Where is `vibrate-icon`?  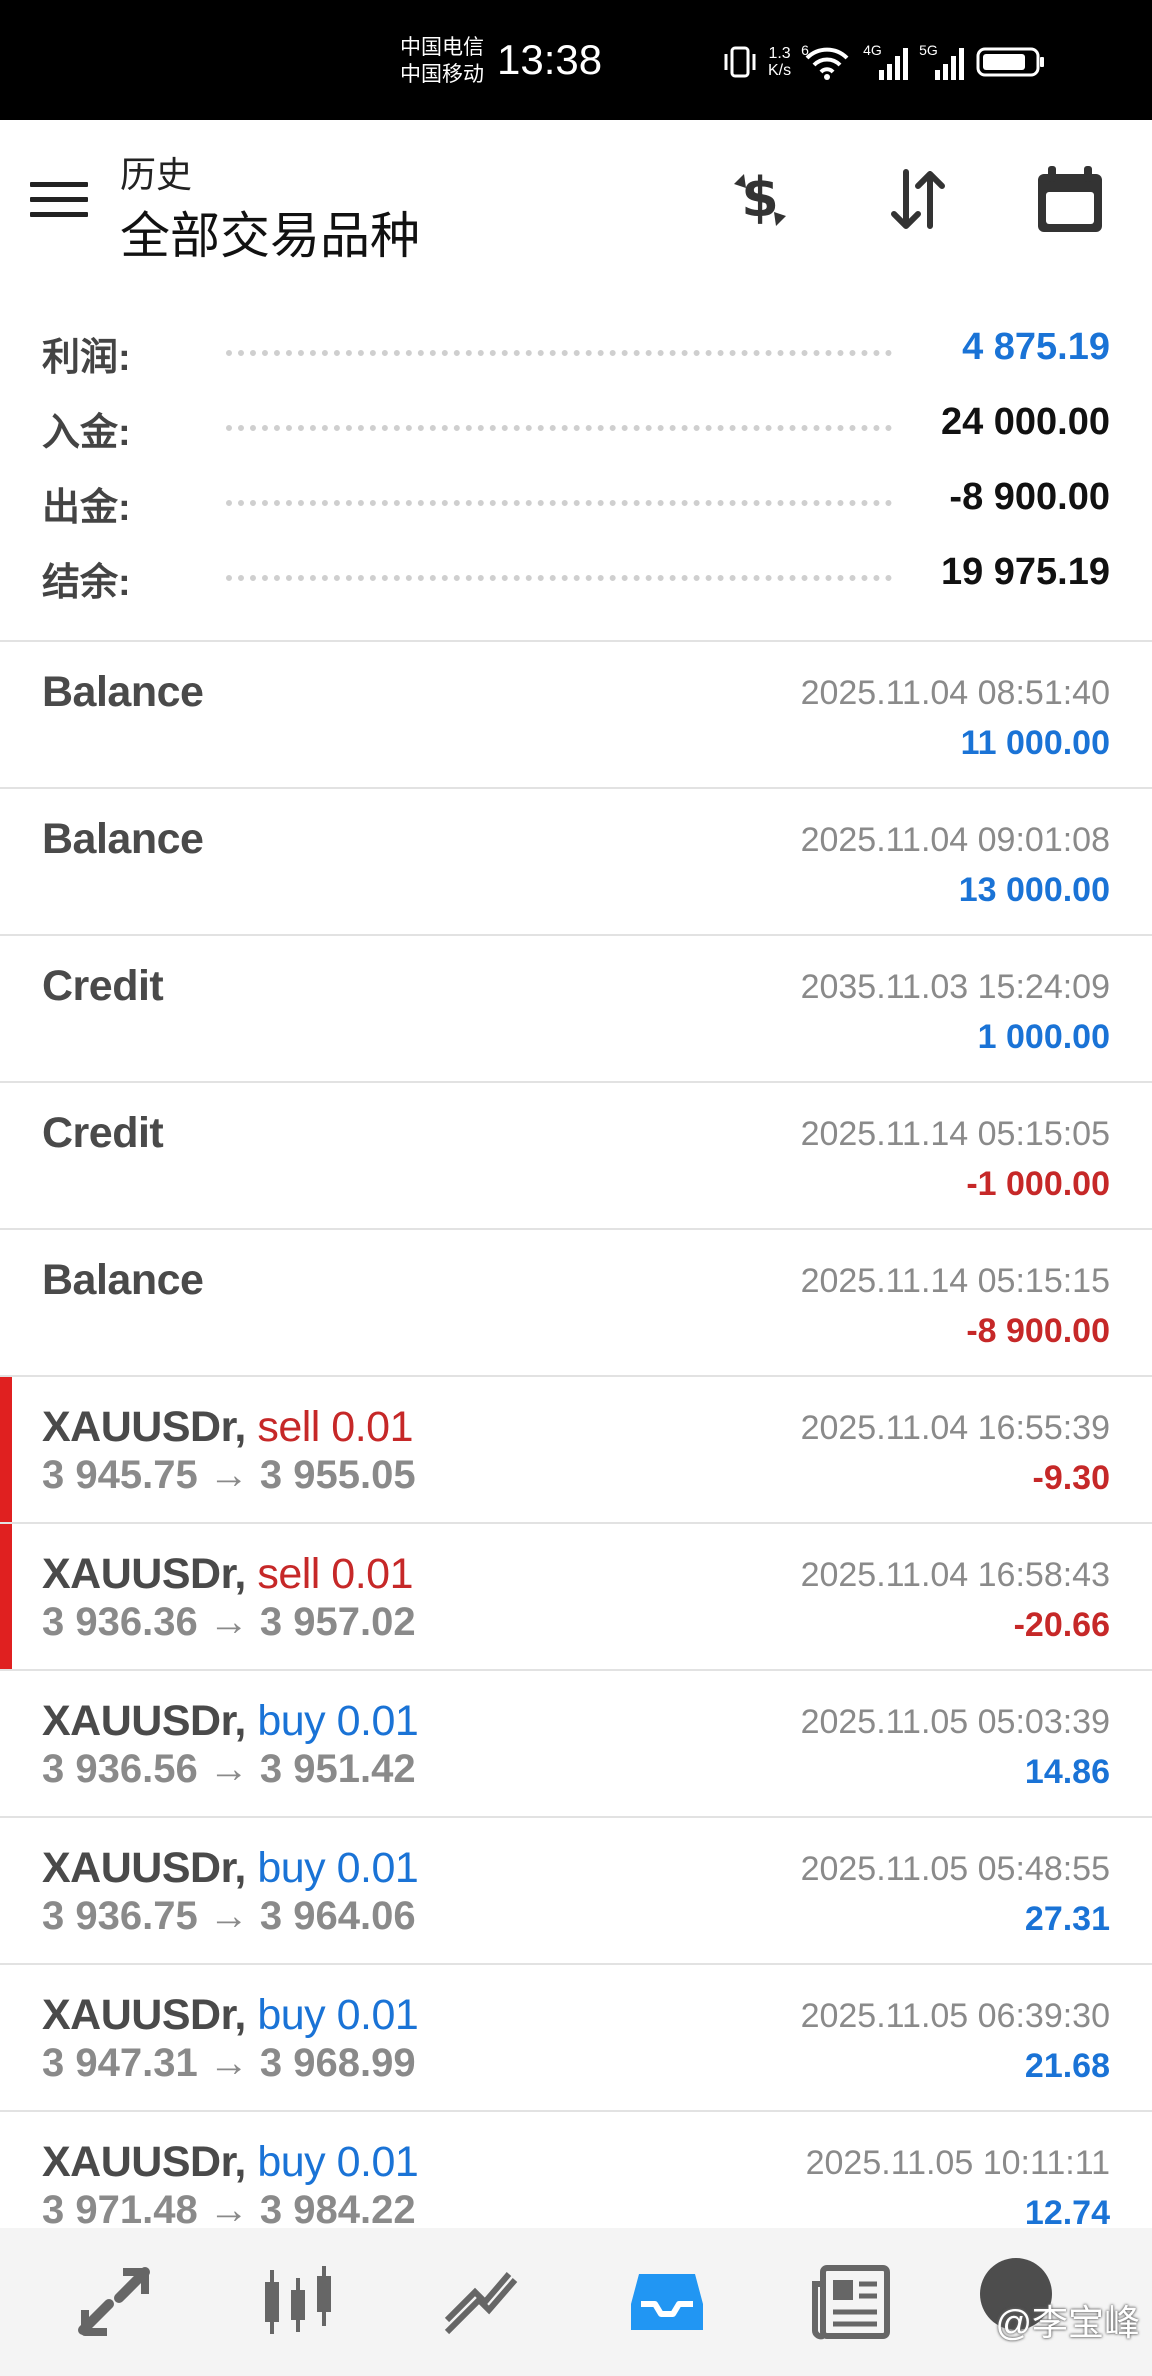 vibrate-icon is located at coordinates (740, 62).